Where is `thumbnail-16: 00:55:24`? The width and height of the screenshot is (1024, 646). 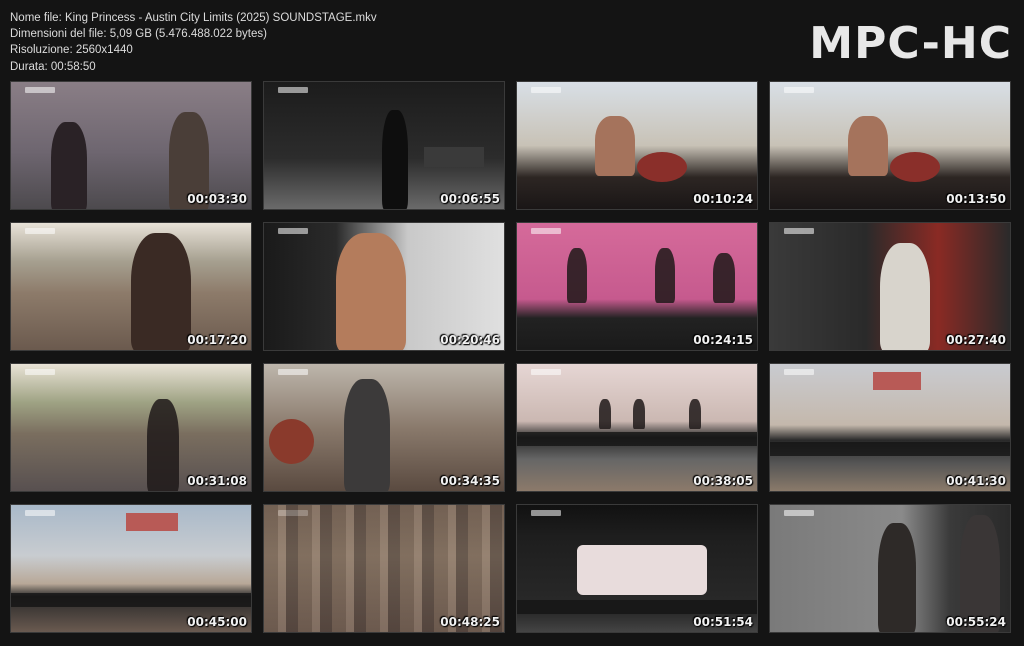
thumbnail-16: 00:55:24 is located at coordinates (890, 568).